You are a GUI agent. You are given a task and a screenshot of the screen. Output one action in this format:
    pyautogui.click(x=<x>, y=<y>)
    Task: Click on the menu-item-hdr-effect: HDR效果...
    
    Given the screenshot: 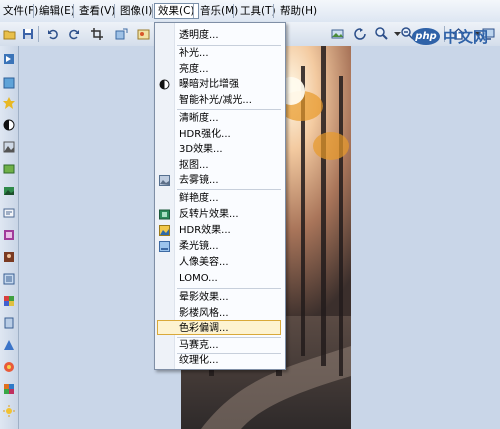 What is the action you would take?
    pyautogui.click(x=220, y=230)
    